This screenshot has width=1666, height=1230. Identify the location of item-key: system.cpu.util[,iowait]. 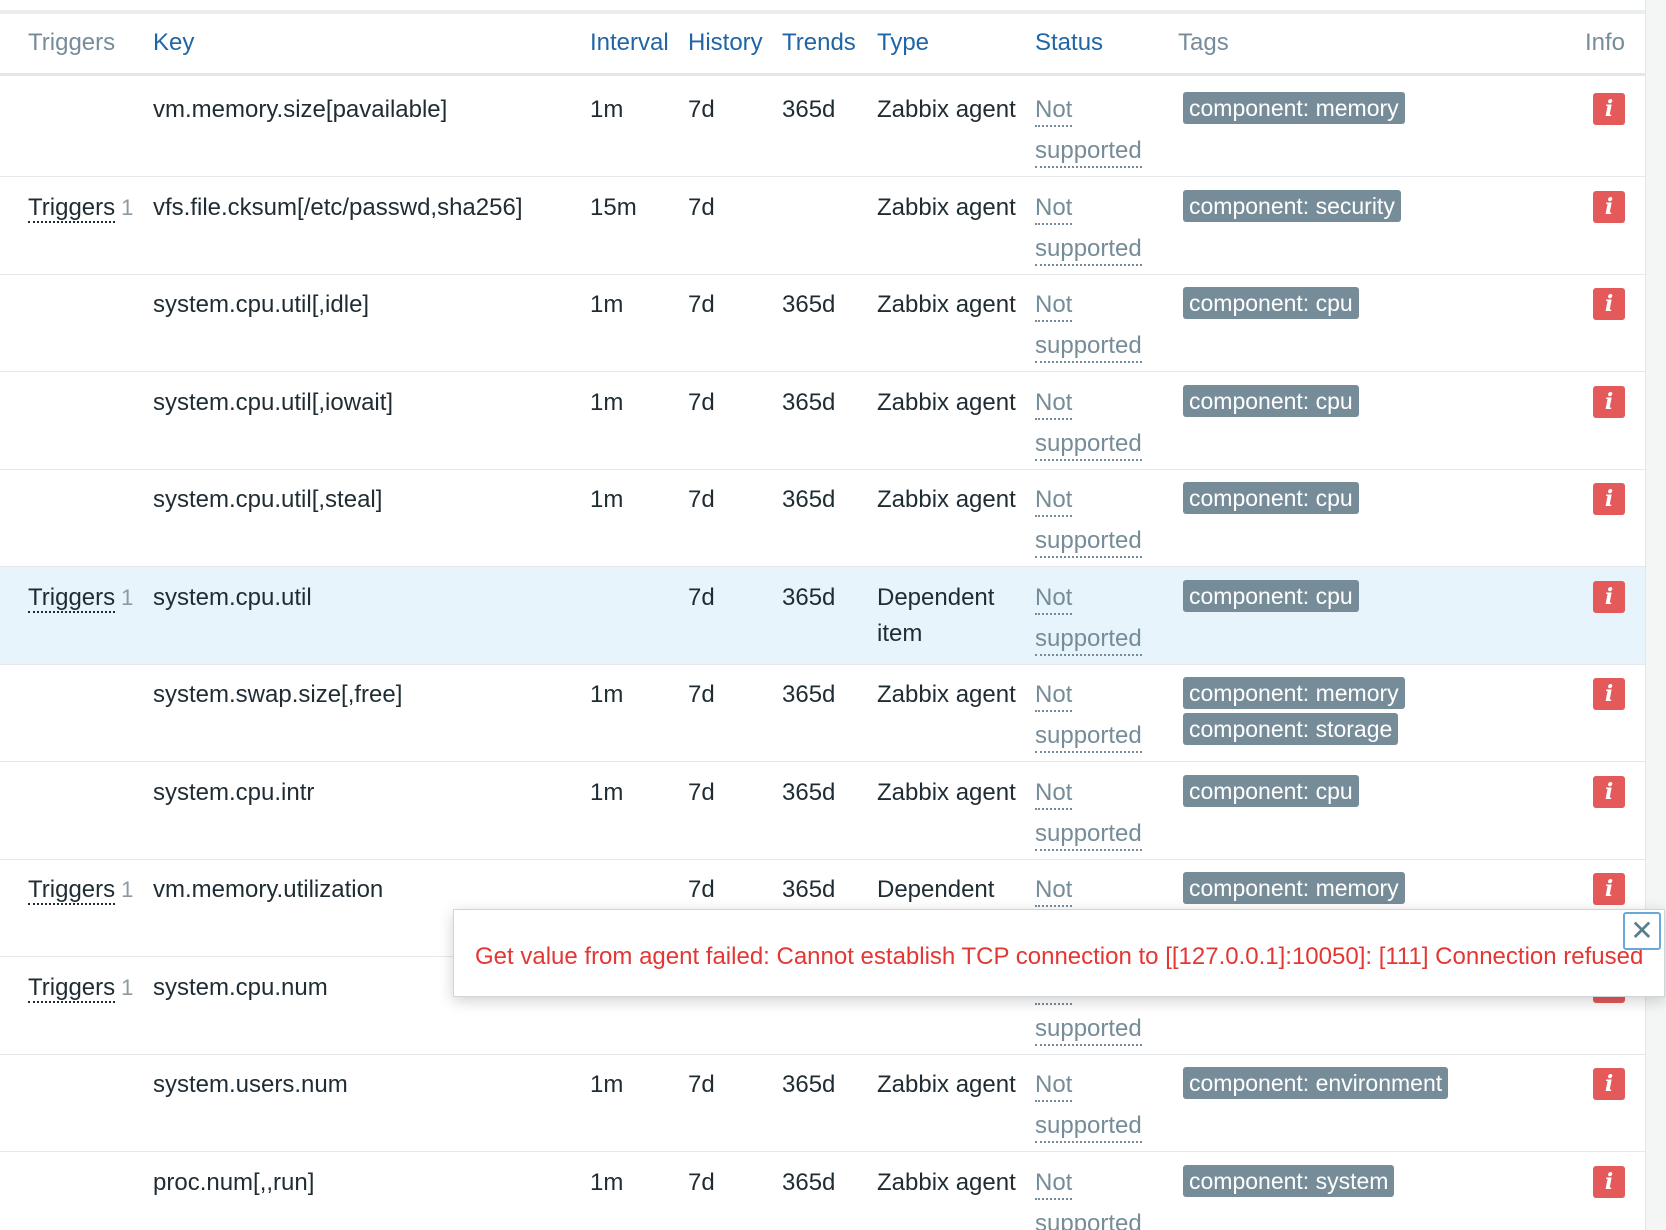
(273, 402).